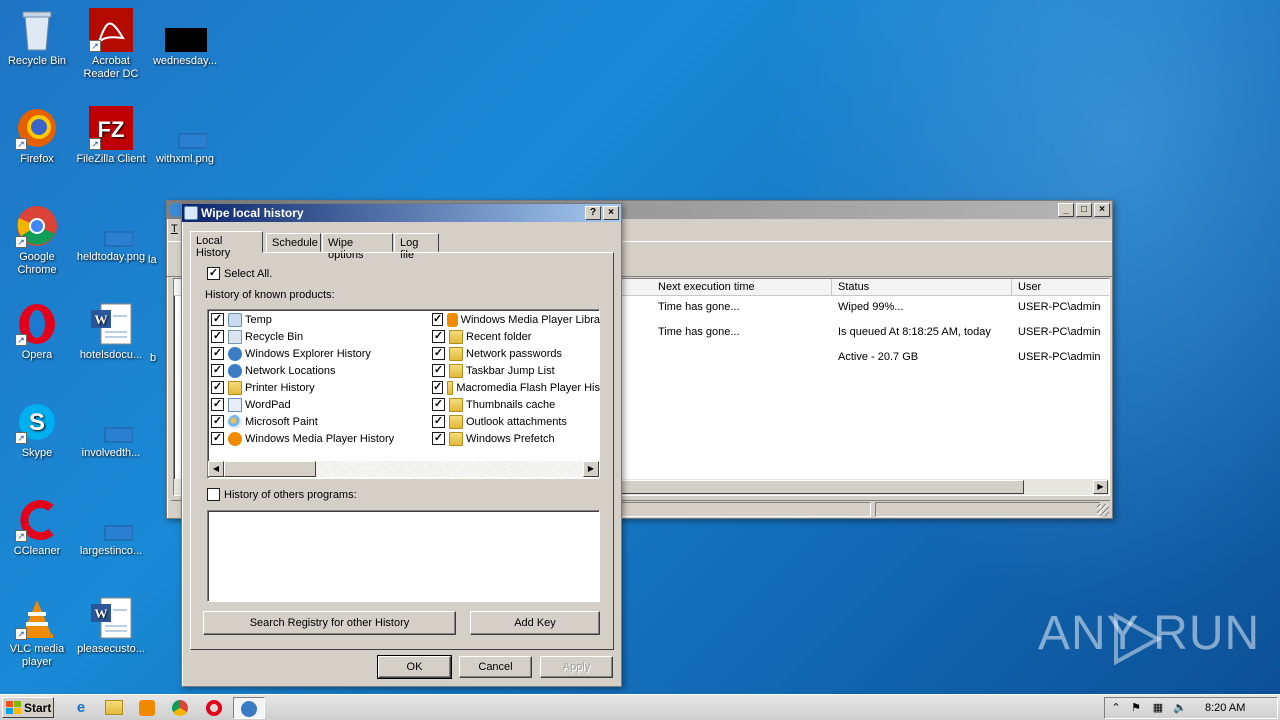  I want to click on desktop-icon-partial-b: b, so click(158, 358).